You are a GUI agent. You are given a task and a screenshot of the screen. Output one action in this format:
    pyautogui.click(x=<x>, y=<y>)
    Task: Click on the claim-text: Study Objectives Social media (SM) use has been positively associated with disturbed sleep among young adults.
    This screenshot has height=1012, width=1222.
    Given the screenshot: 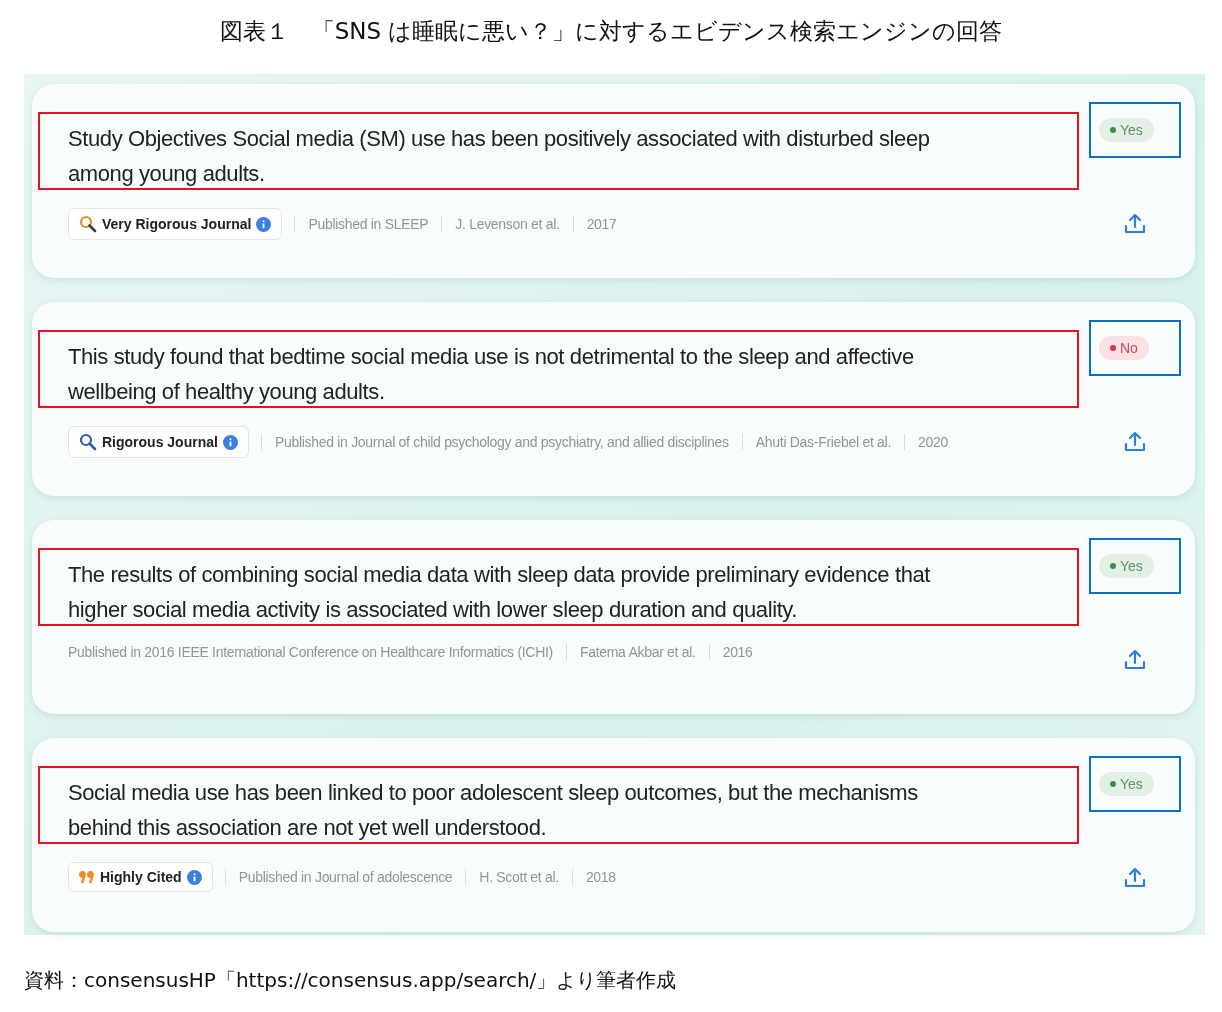 What is the action you would take?
    pyautogui.click(x=499, y=156)
    